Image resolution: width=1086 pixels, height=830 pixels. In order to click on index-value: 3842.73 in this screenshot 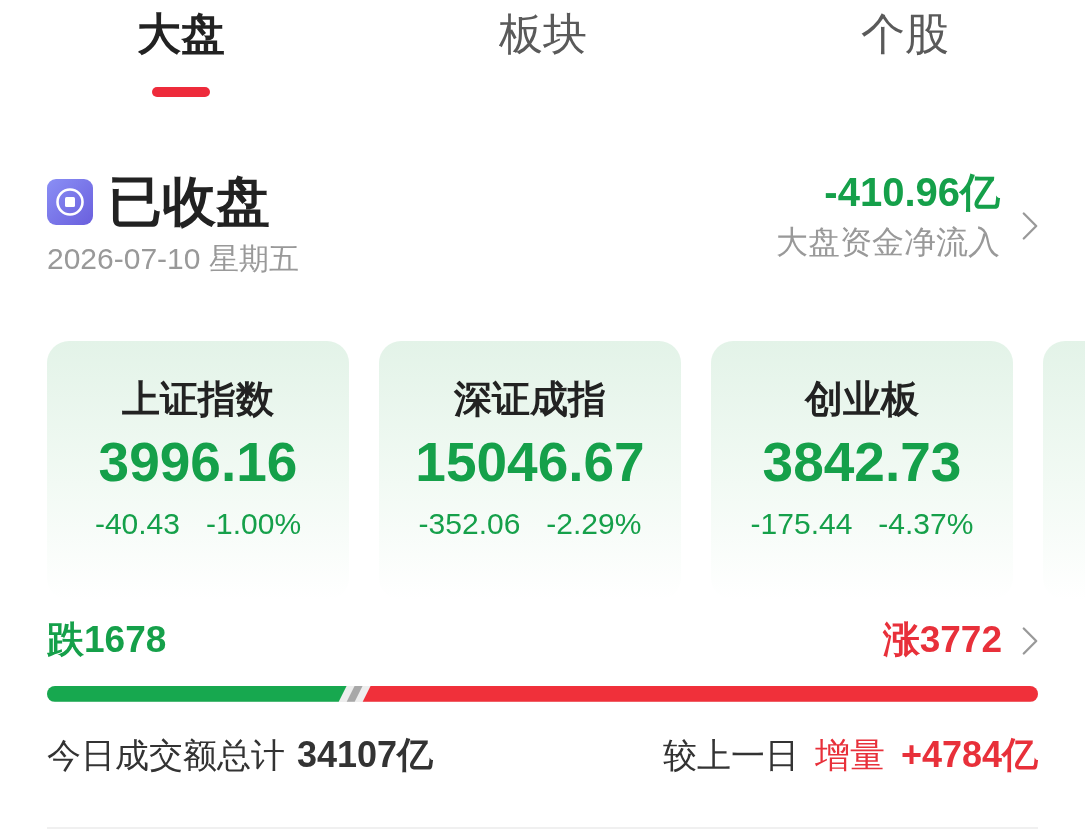, I will do `click(862, 462)`.